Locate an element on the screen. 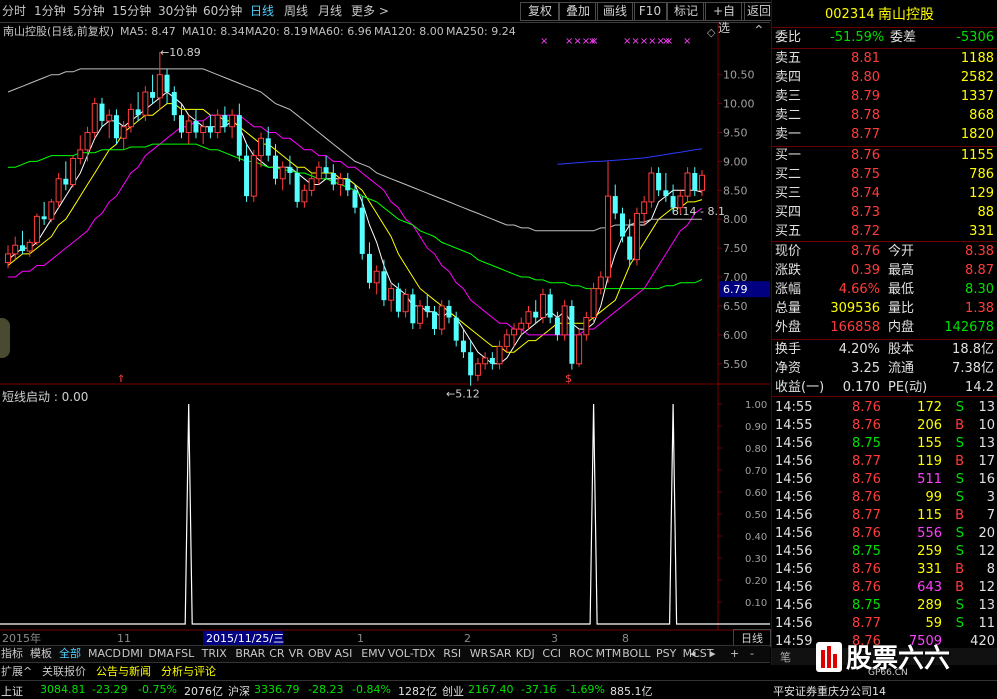  index-name: 沪深 is located at coordinates (239, 691).